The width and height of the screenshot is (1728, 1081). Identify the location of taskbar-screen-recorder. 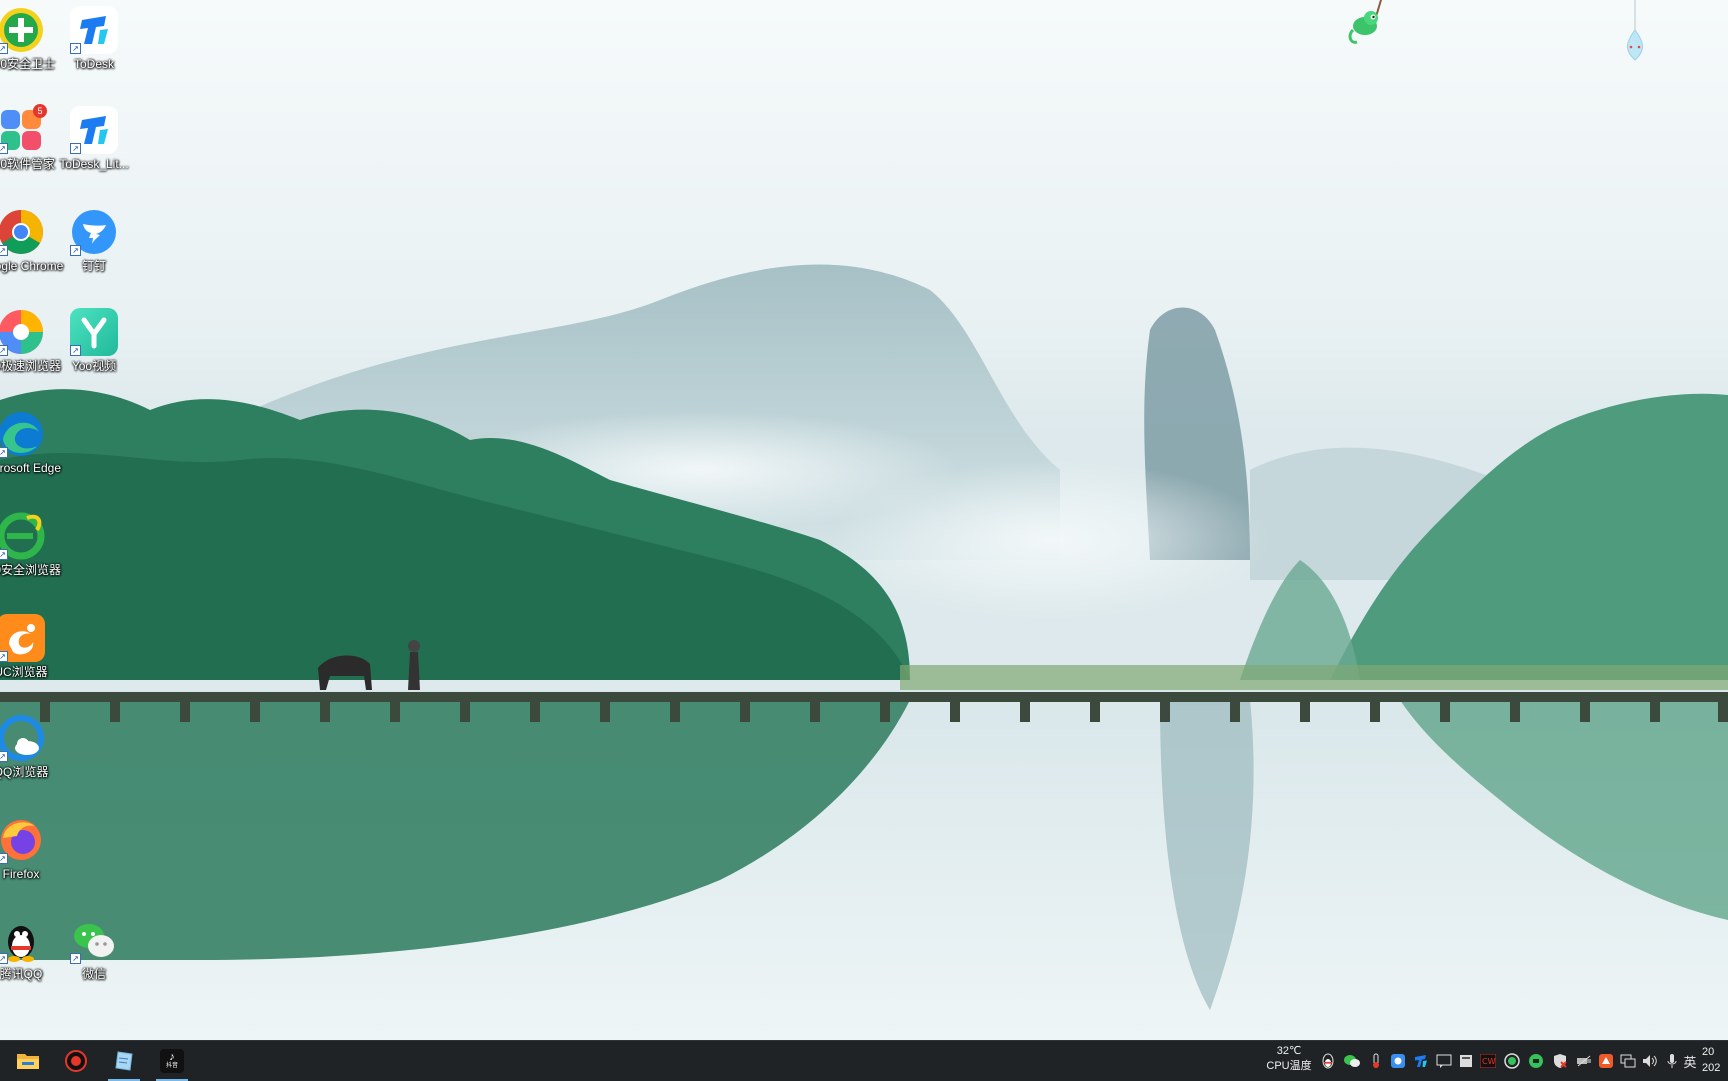
(76, 1061).